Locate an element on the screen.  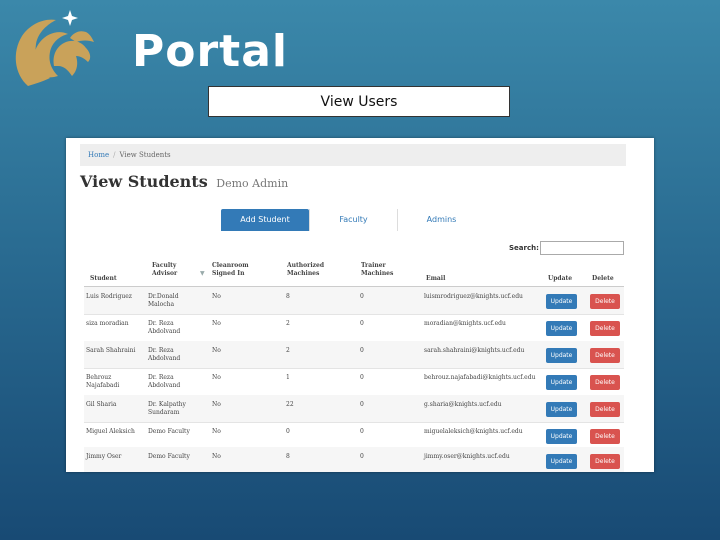
tab-bar: Add Student Faculty Admins is located at coordinates (353, 220).